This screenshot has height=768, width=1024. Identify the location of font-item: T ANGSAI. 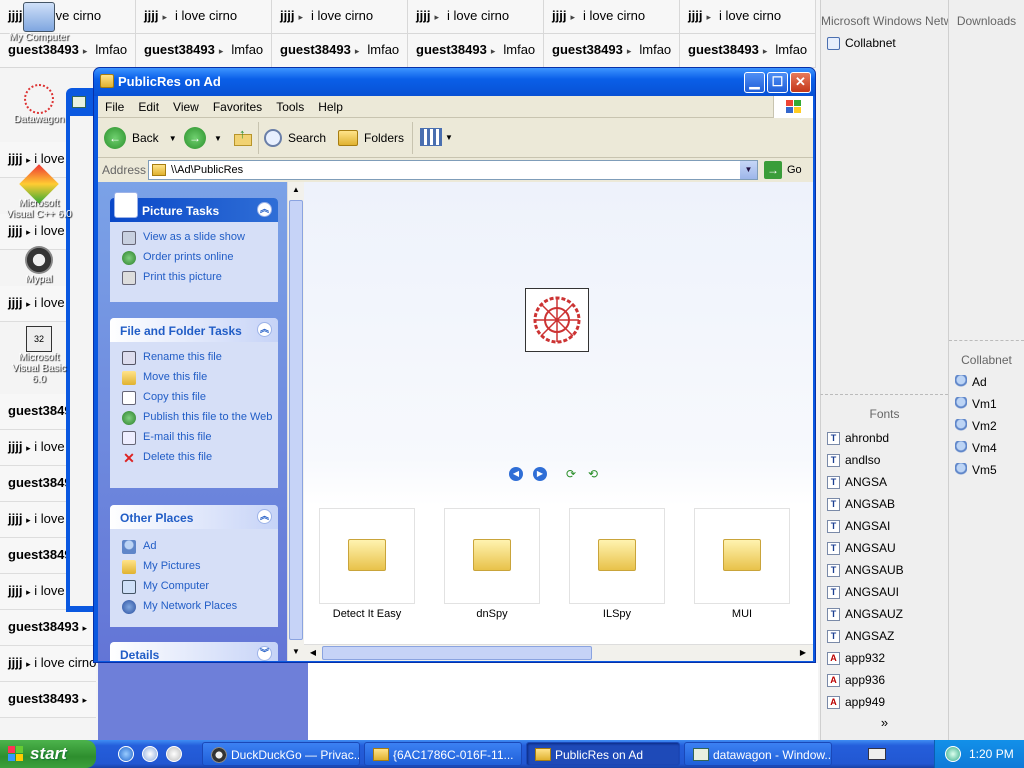
(884, 526).